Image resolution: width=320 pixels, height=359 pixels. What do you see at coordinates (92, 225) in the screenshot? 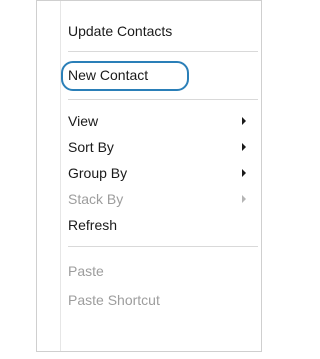
I see `menu-item-refresh: Refresh` at bounding box center [92, 225].